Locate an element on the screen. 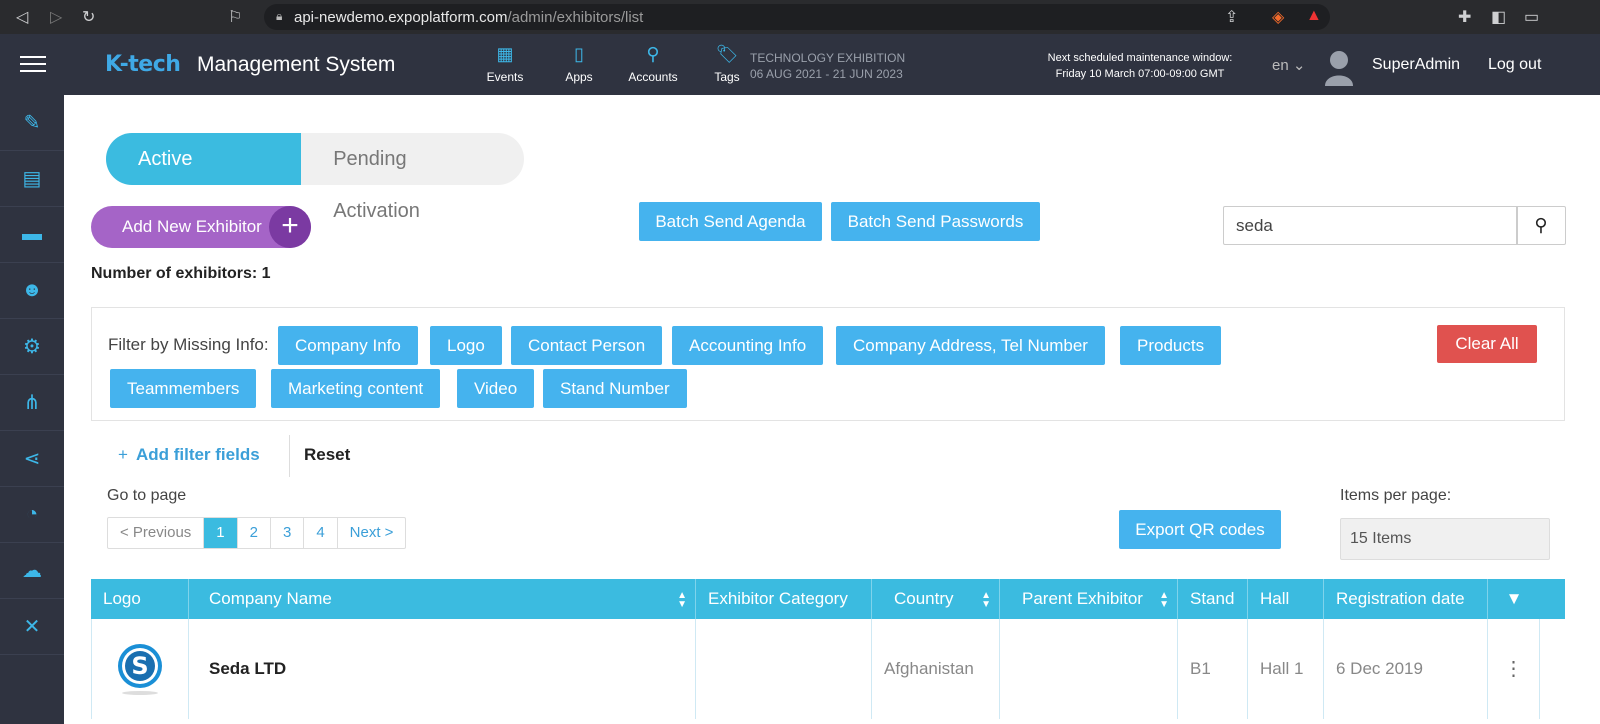 The height and width of the screenshot is (724, 1600). column-country: Country ▲ ▼ is located at coordinates (936, 599).